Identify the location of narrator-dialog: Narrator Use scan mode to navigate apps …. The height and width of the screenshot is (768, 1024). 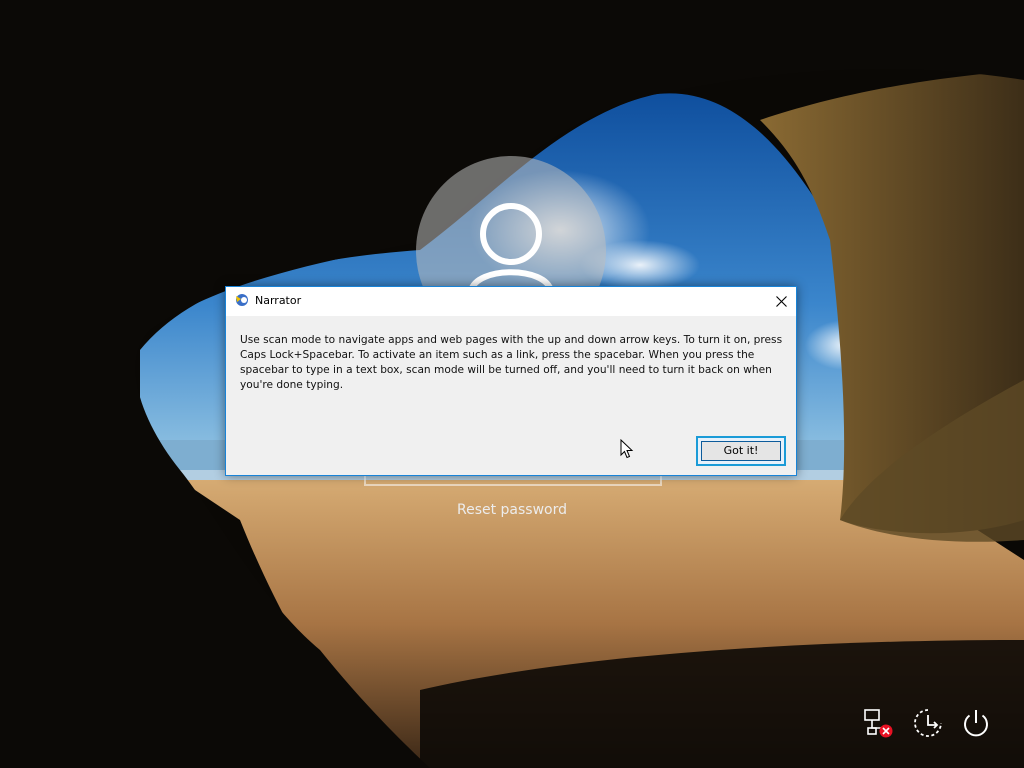
(511, 381).